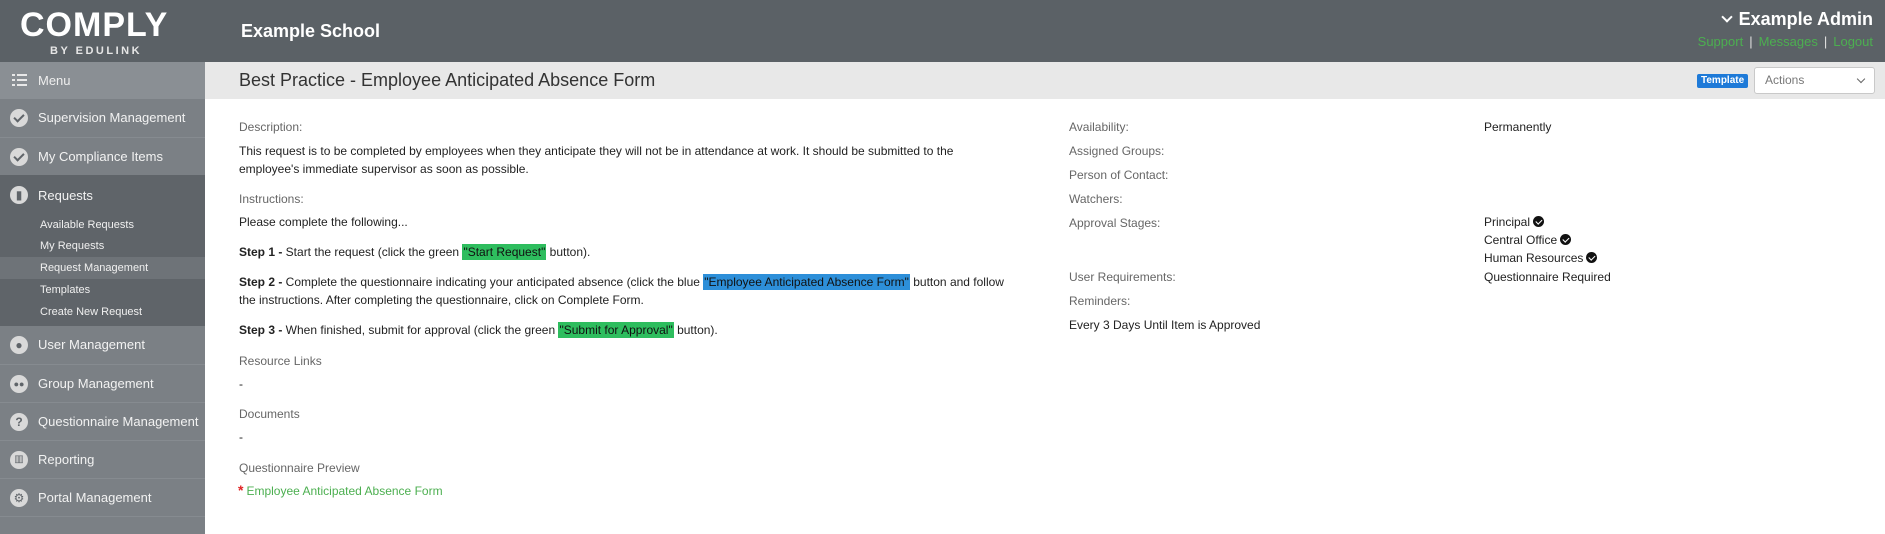 Image resolution: width=1885 pixels, height=534 pixels. What do you see at coordinates (1115, 223) in the screenshot?
I see `approval-stages-label: Approval Stages:` at bounding box center [1115, 223].